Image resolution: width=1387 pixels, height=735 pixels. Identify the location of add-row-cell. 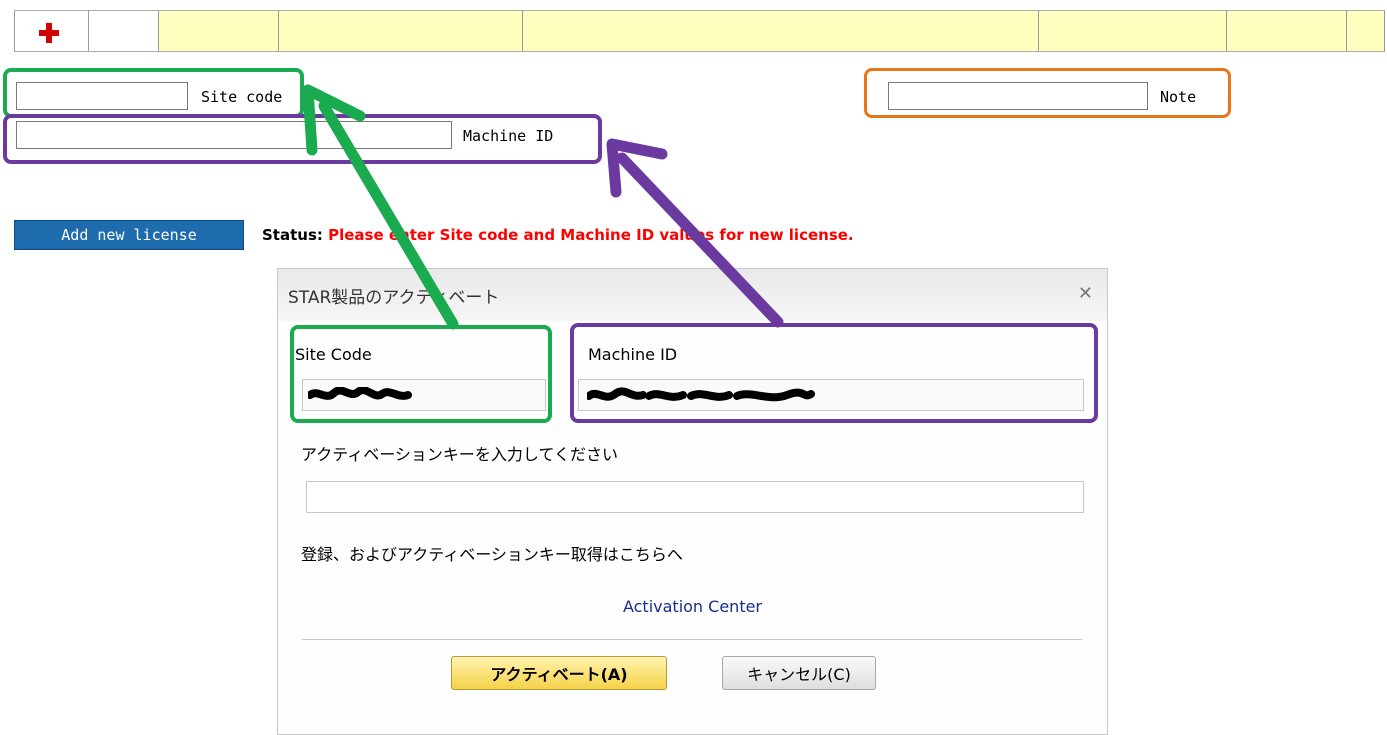
(51, 31).